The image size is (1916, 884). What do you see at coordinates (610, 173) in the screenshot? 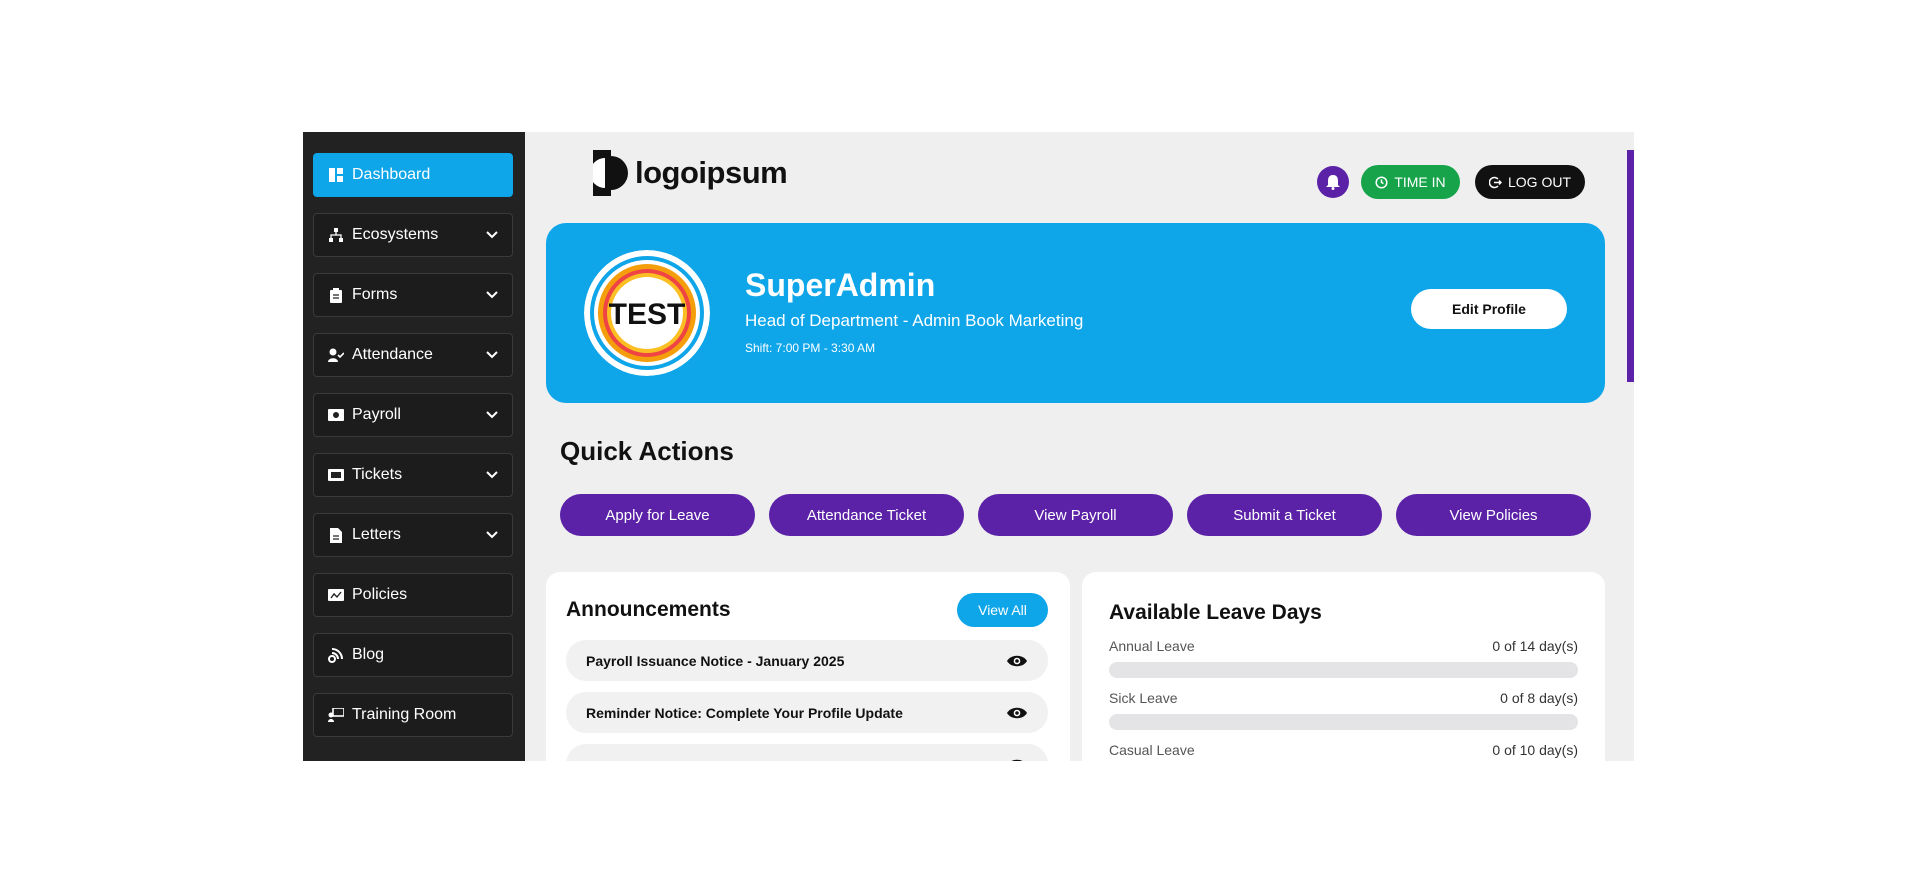
I see `logo-mark-icon` at bounding box center [610, 173].